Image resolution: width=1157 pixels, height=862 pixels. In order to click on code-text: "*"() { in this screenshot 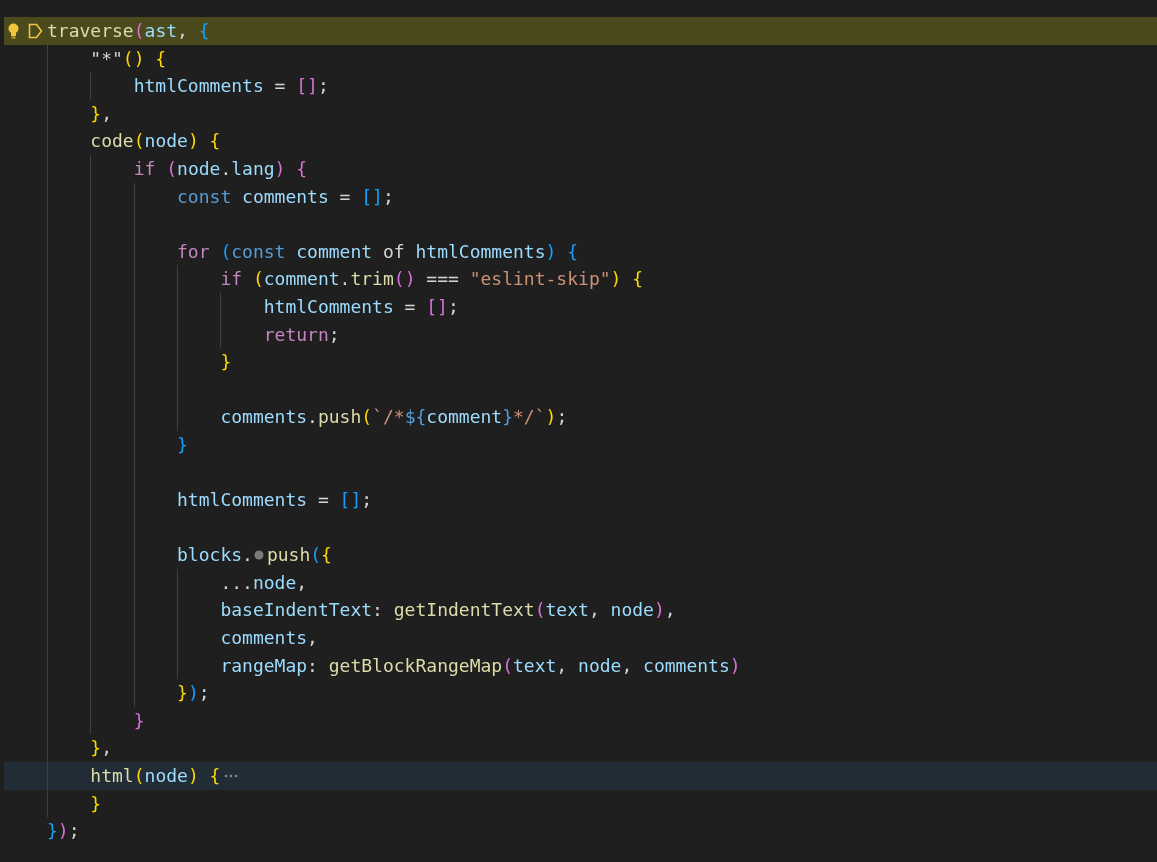, I will do `click(128, 58)`.